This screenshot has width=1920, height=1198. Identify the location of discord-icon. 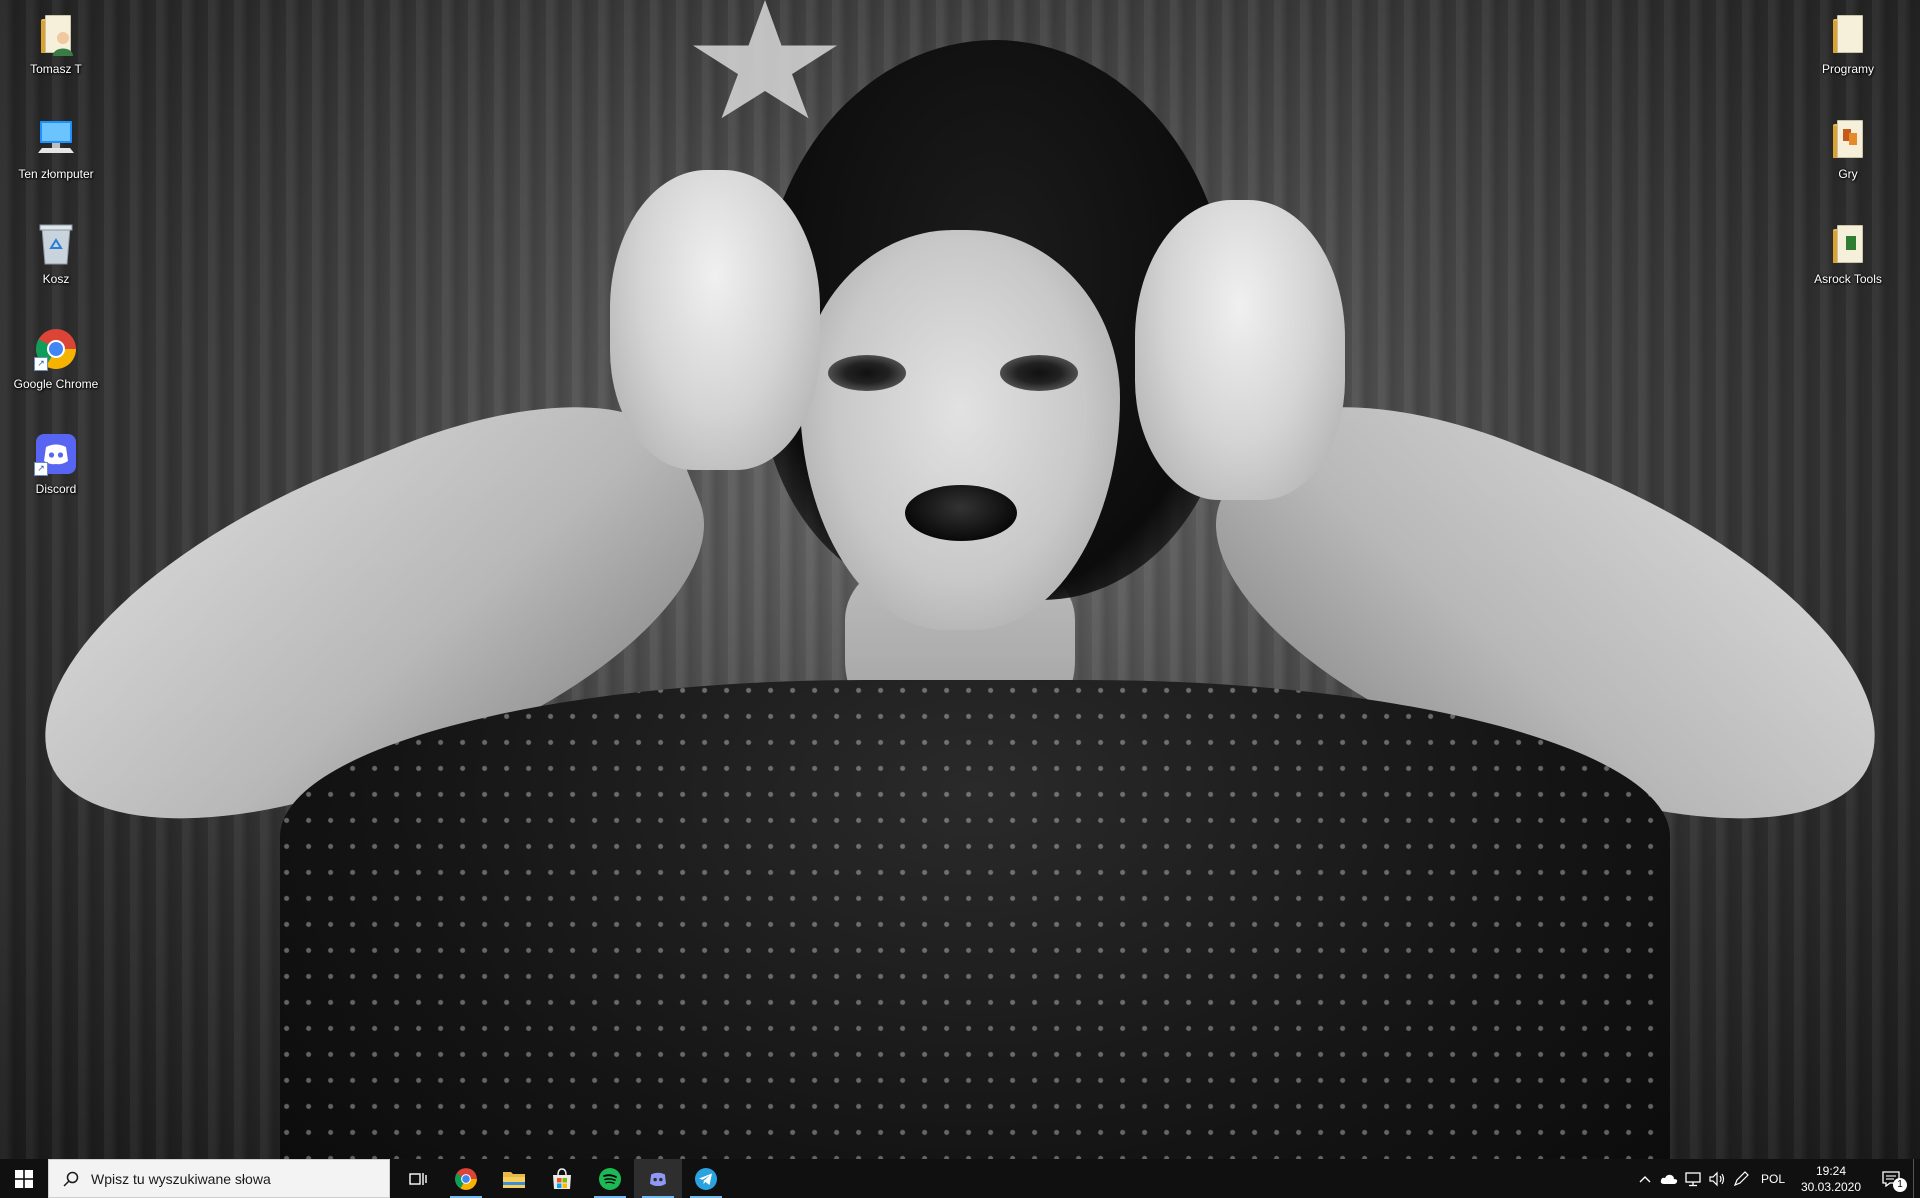
(658, 1179).